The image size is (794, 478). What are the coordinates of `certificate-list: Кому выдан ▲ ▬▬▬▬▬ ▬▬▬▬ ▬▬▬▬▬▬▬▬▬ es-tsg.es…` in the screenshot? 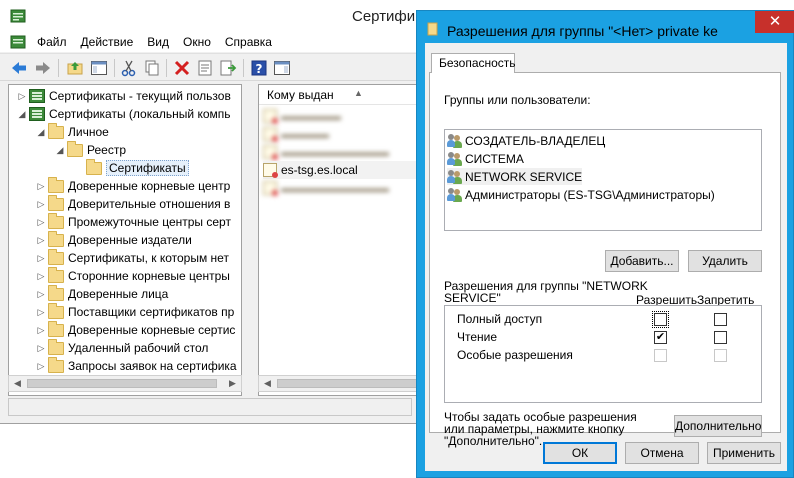 It's located at (339, 240).